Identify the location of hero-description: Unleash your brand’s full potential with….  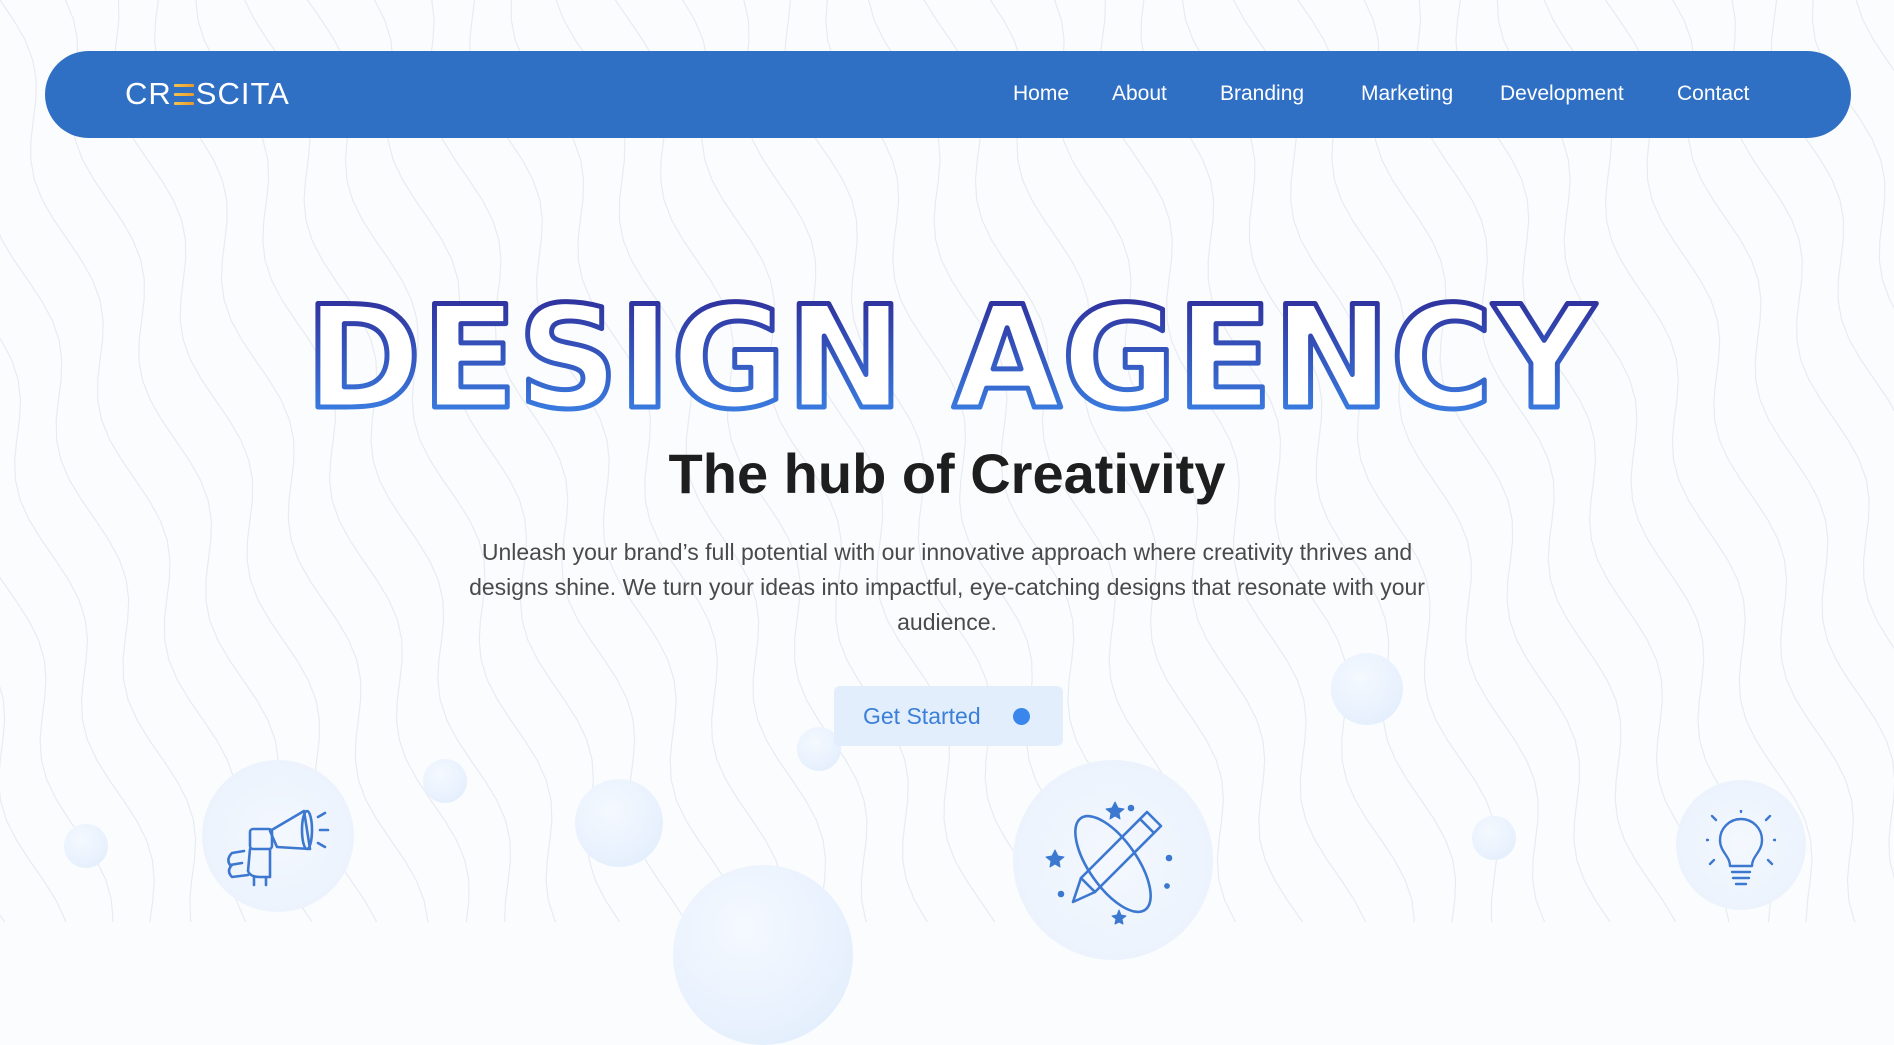
(947, 587).